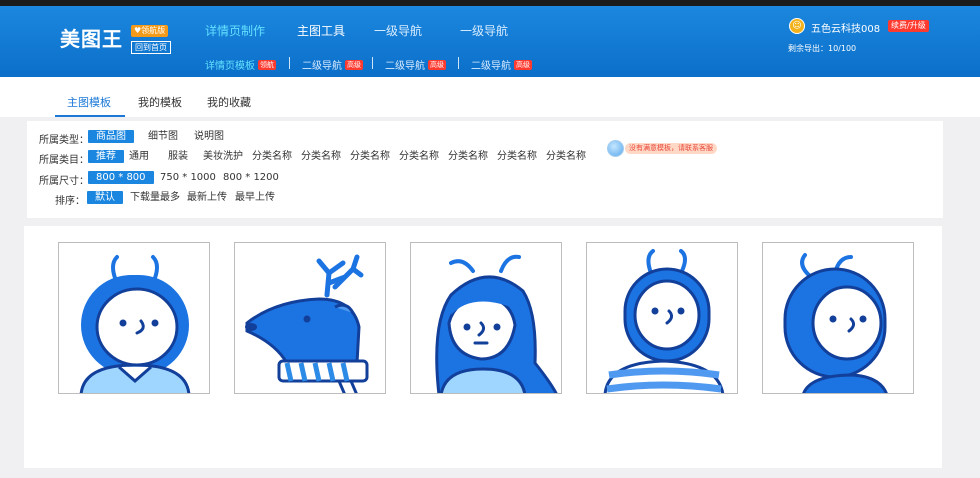 The height and width of the screenshot is (478, 980). I want to click on app-logo: 美图王, so click(91, 37).